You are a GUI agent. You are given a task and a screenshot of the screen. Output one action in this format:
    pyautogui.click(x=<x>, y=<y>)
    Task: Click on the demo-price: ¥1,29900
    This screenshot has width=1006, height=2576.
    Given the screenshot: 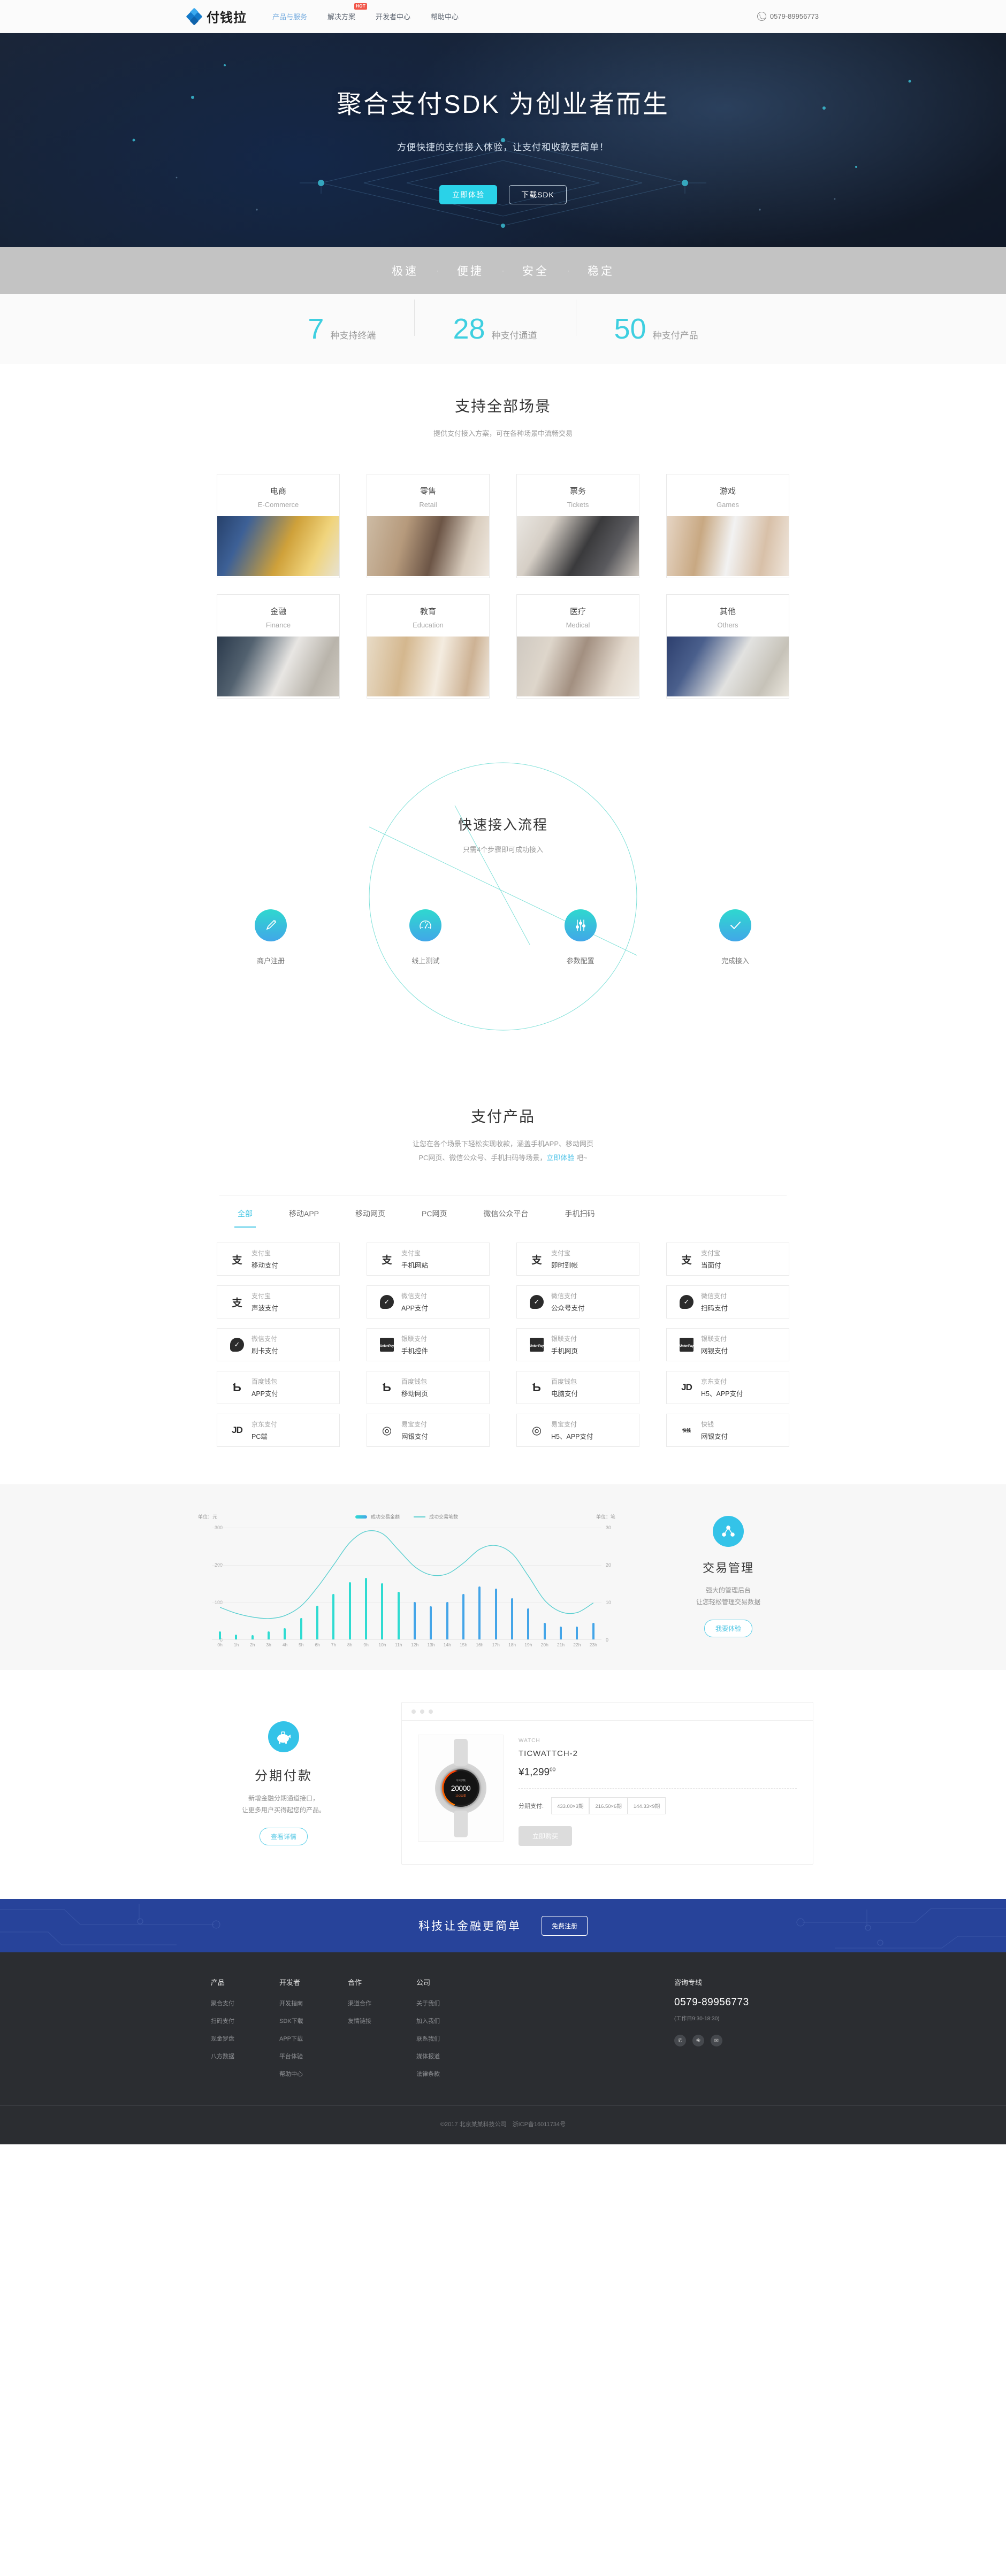 What is the action you would take?
    pyautogui.click(x=658, y=1772)
    